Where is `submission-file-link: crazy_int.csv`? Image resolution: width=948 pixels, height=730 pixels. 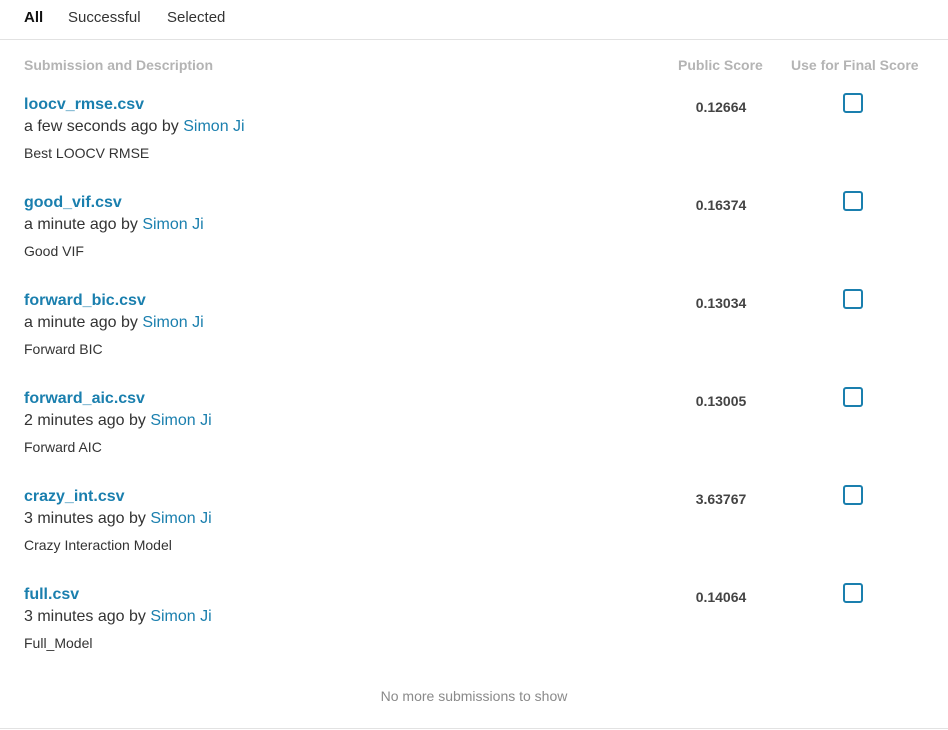
submission-file-link: crazy_int.csv is located at coordinates (74, 497).